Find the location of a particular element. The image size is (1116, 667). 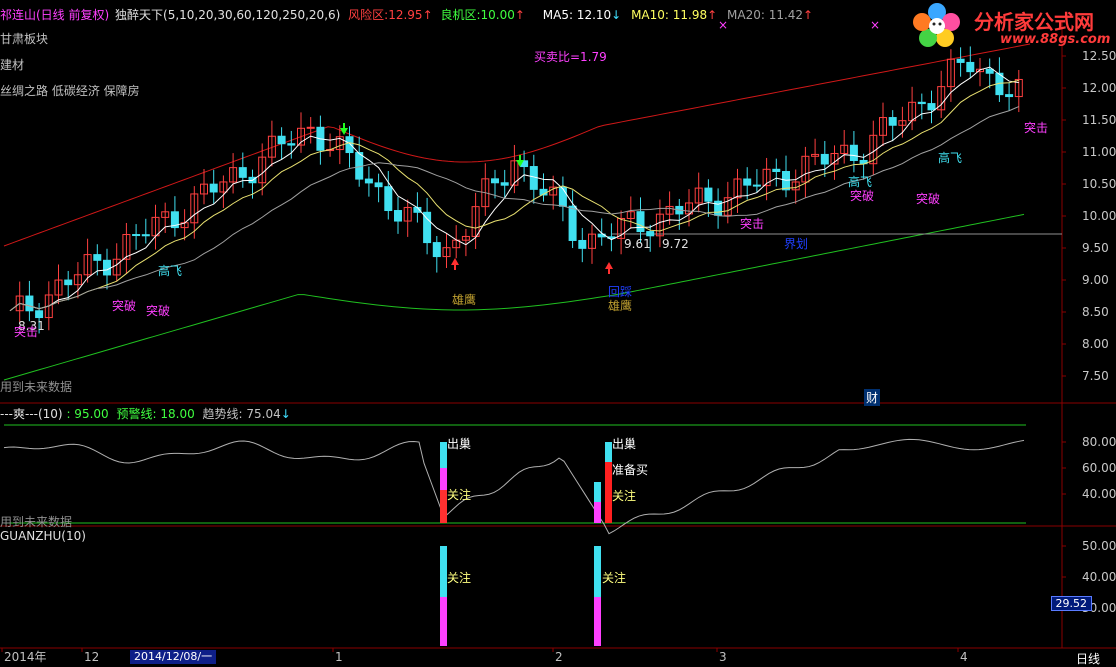

sector-label-1: 甘肃板块 is located at coordinates (24, 39).